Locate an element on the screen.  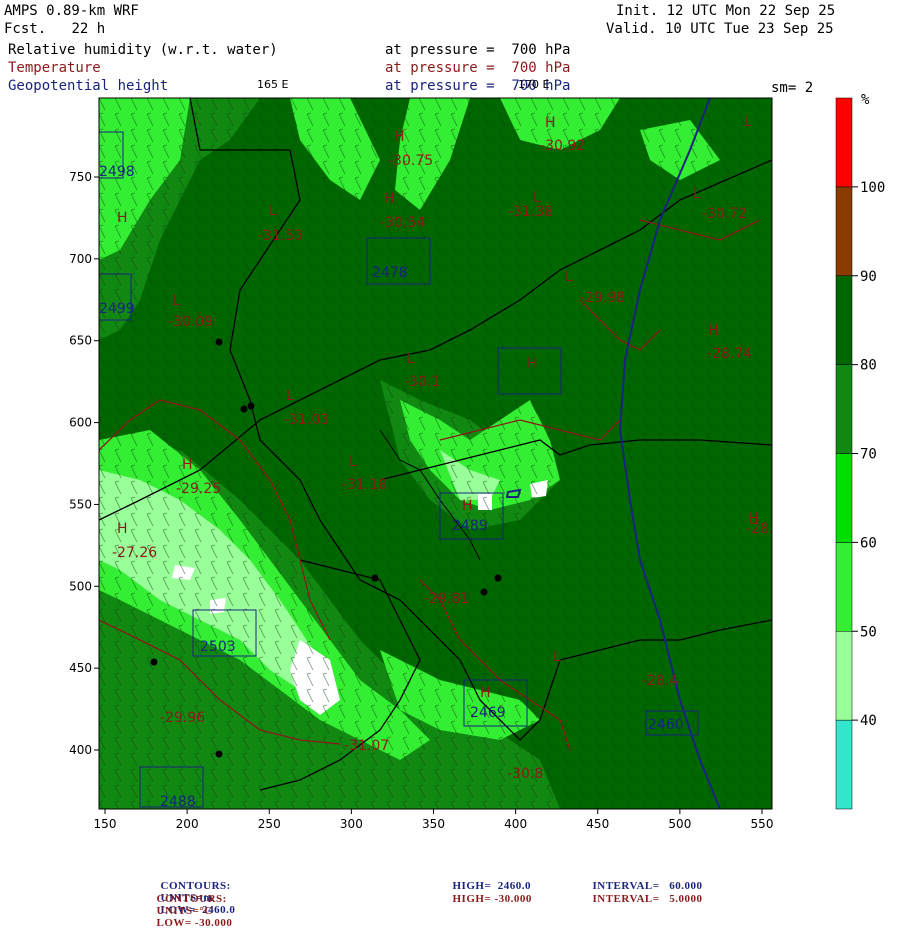
x-tick-label: 150 is located at coordinates (105, 824).